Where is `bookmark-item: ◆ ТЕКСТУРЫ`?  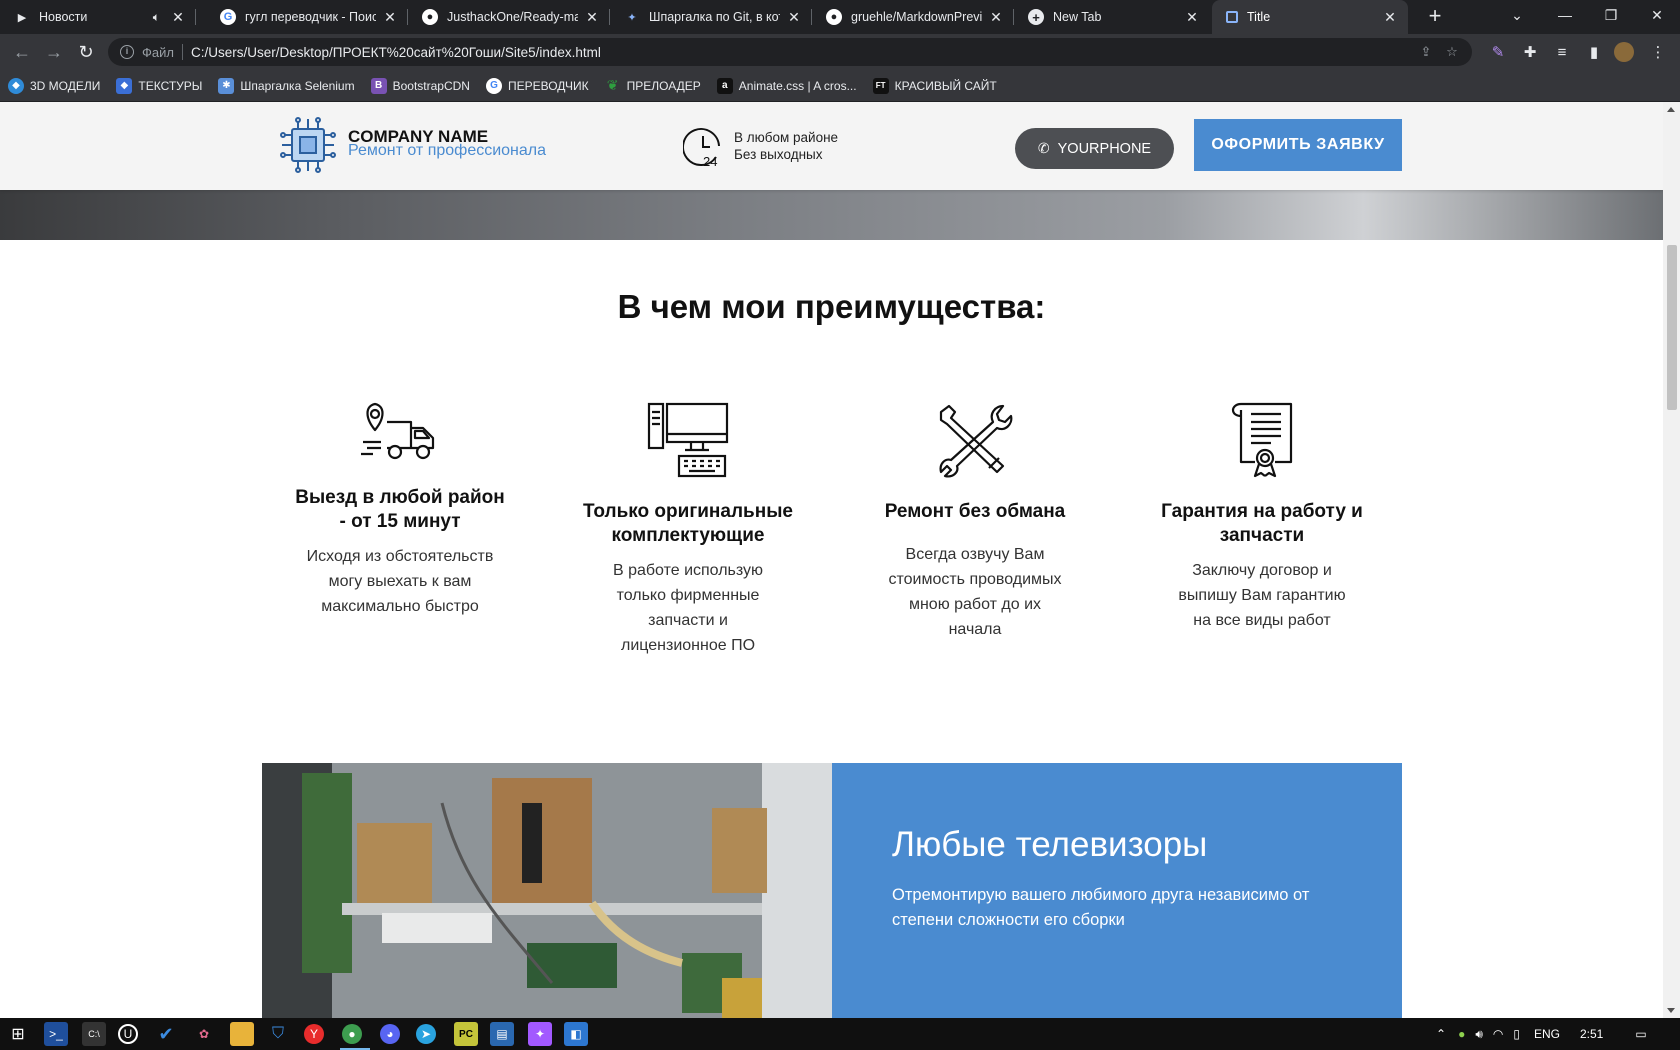
bookmark-item: ◆ ТЕКСТУРЫ is located at coordinates (159, 85).